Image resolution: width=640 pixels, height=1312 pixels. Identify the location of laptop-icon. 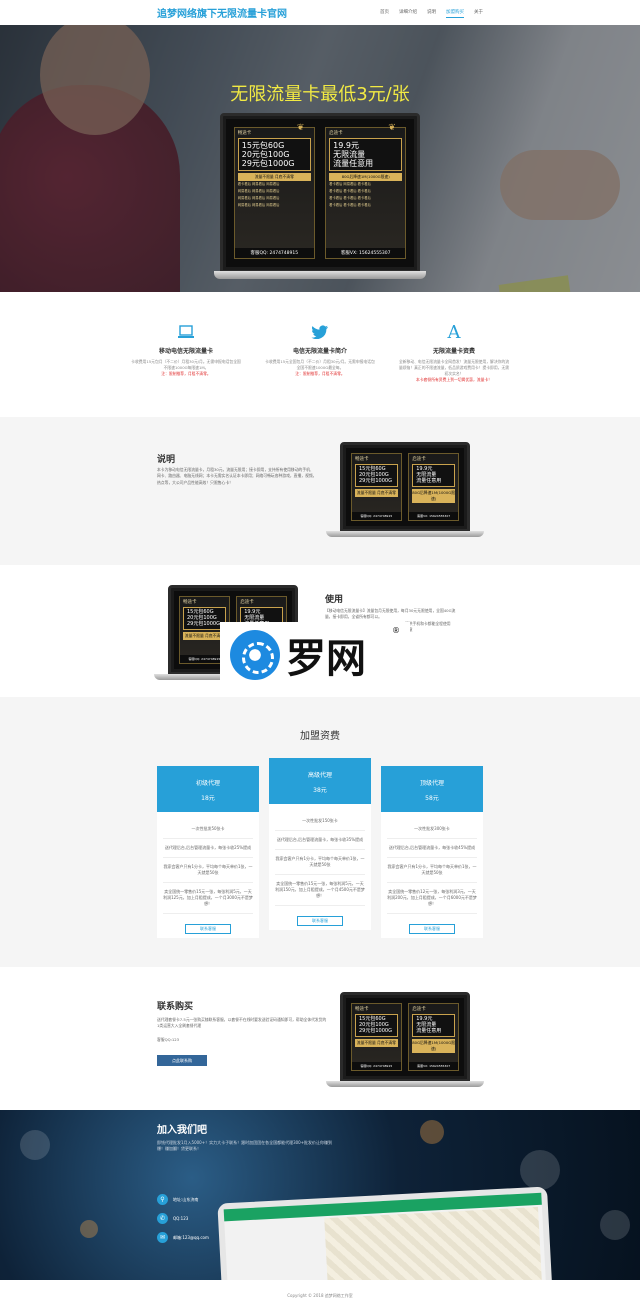
(186, 332).